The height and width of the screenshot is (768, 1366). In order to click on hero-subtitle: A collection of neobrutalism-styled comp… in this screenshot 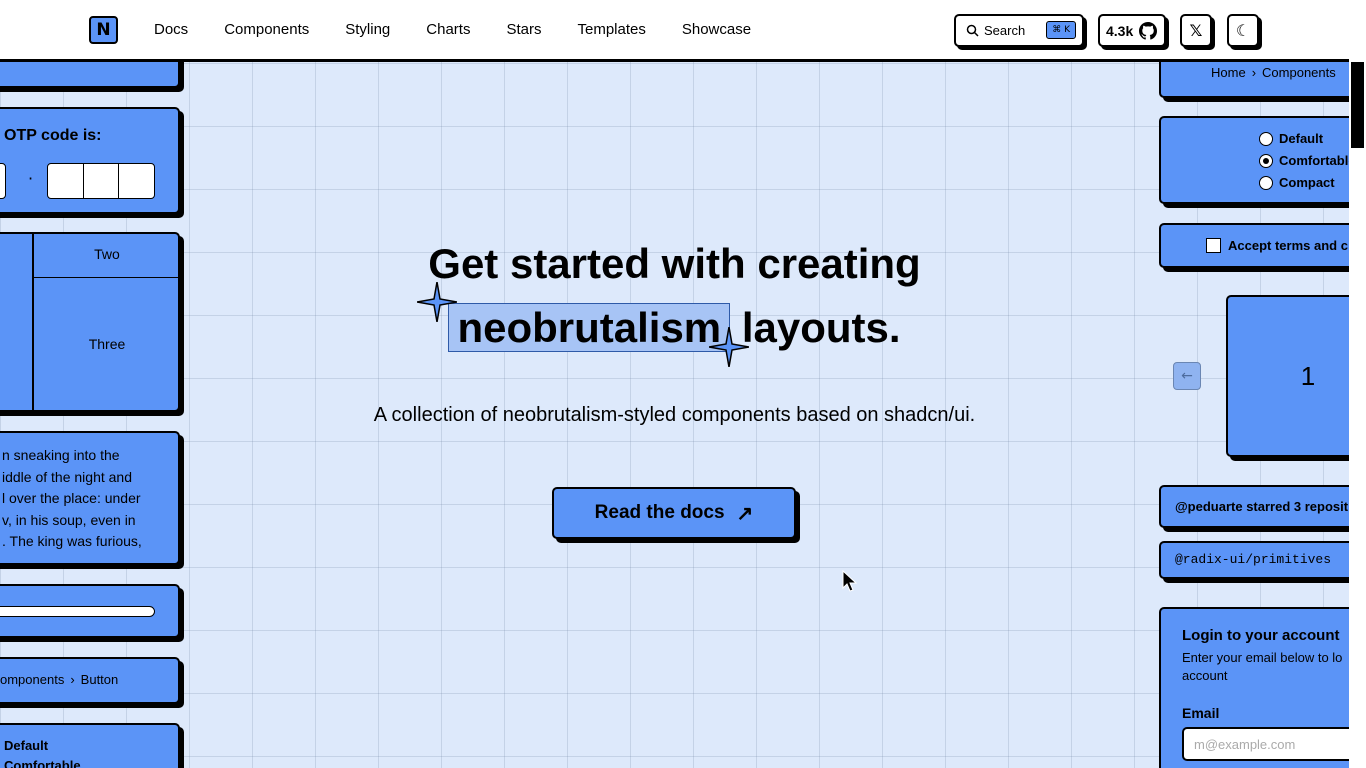, I will do `click(674, 415)`.